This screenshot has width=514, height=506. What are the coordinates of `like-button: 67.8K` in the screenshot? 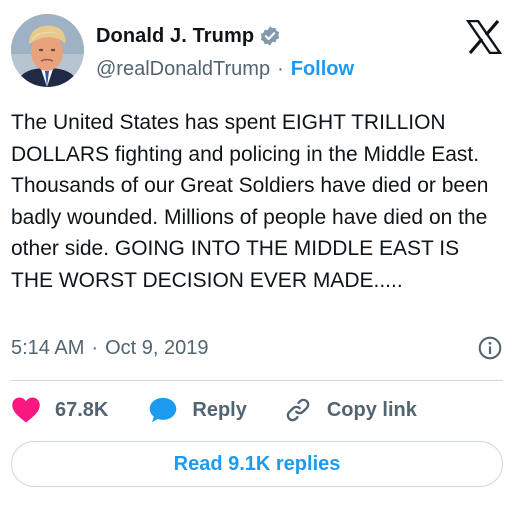 It's located at (59, 410).